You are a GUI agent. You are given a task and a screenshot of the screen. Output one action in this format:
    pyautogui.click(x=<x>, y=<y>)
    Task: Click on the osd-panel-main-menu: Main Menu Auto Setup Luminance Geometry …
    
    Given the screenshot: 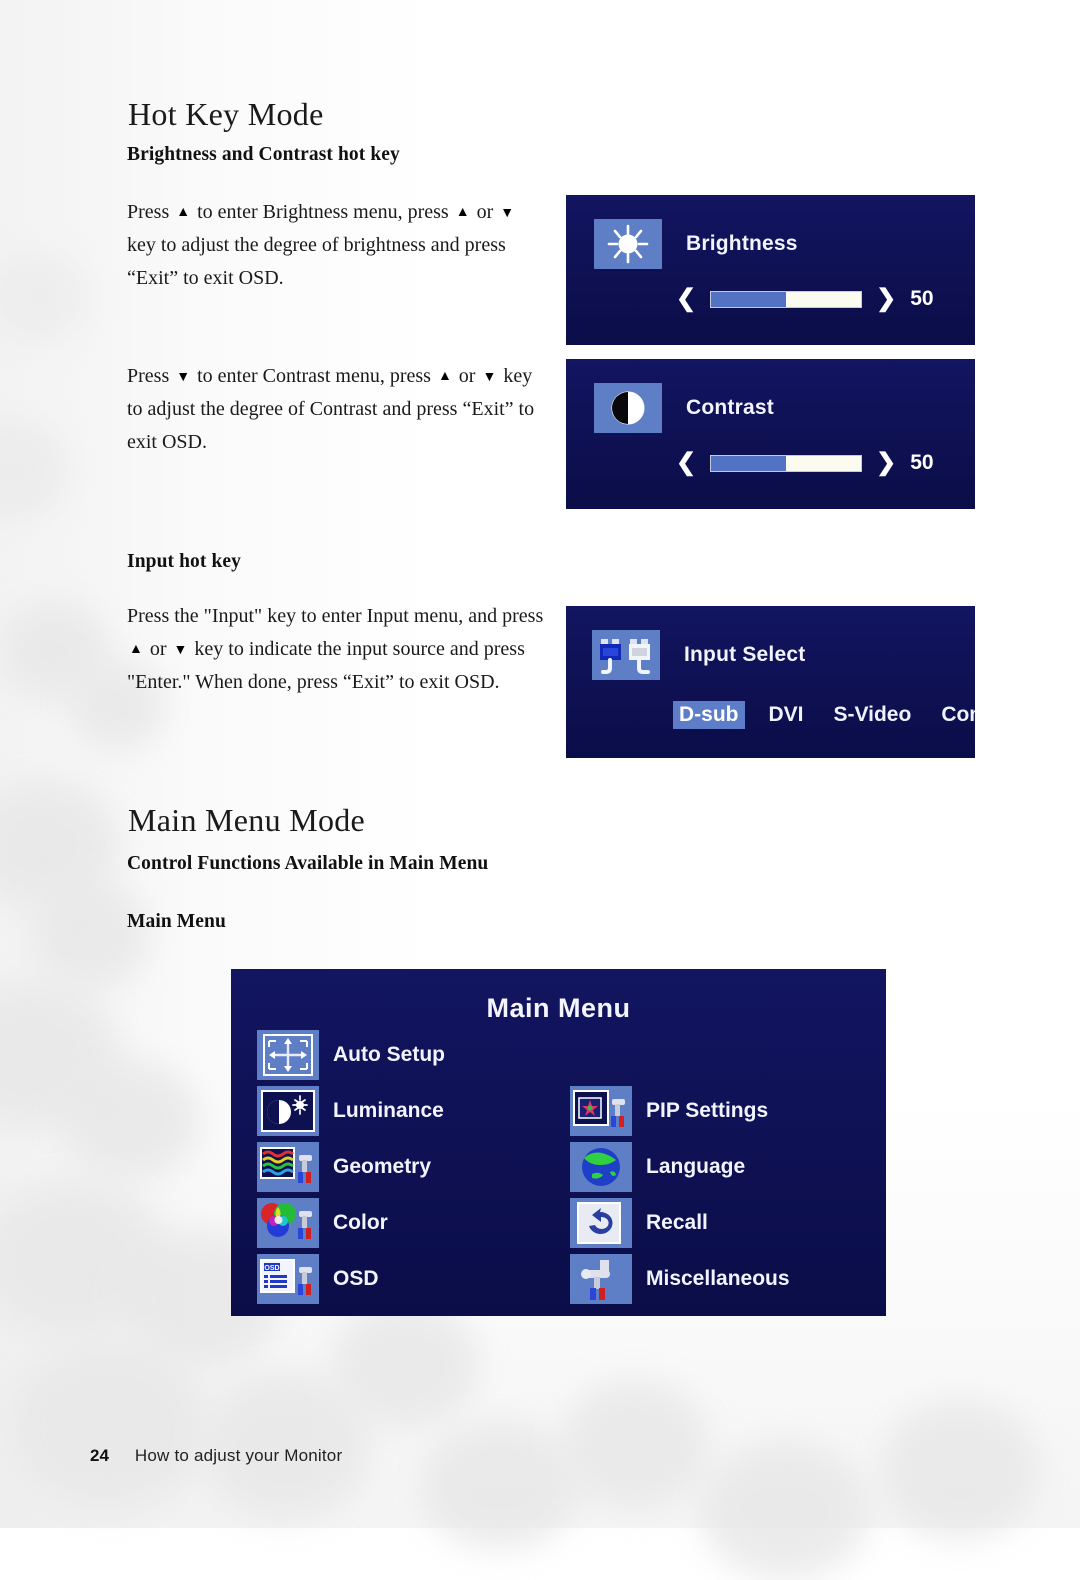 What is the action you would take?
    pyautogui.click(x=558, y=1142)
    